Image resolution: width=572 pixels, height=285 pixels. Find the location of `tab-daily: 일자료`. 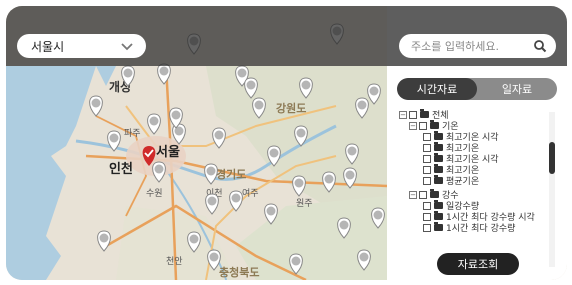

tab-daily: 일자료 is located at coordinates (517, 89).